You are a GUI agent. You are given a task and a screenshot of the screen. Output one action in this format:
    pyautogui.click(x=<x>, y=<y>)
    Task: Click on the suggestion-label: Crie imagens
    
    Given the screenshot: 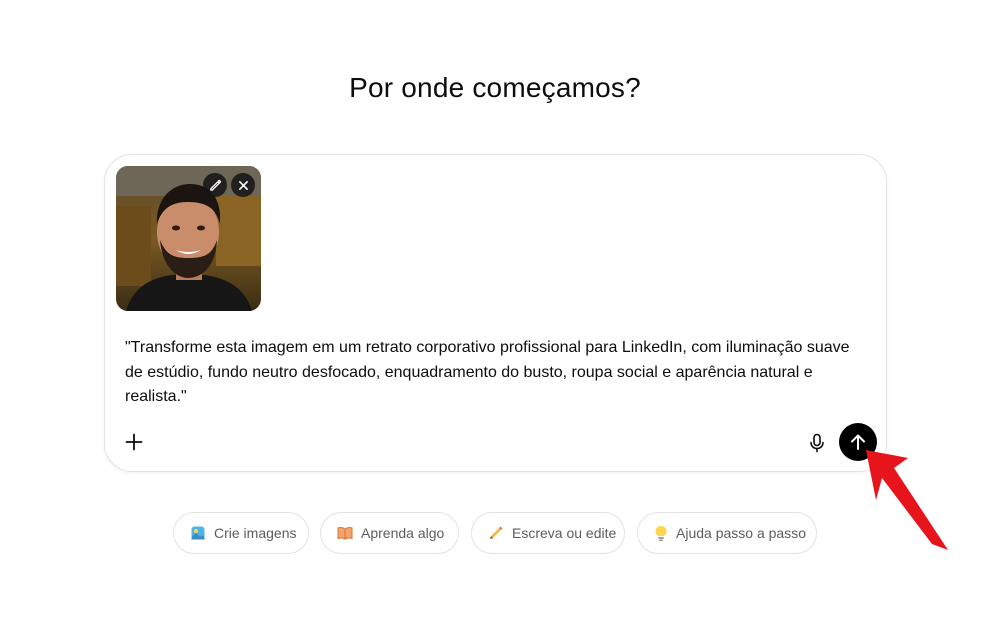 What is the action you would take?
    pyautogui.click(x=255, y=533)
    